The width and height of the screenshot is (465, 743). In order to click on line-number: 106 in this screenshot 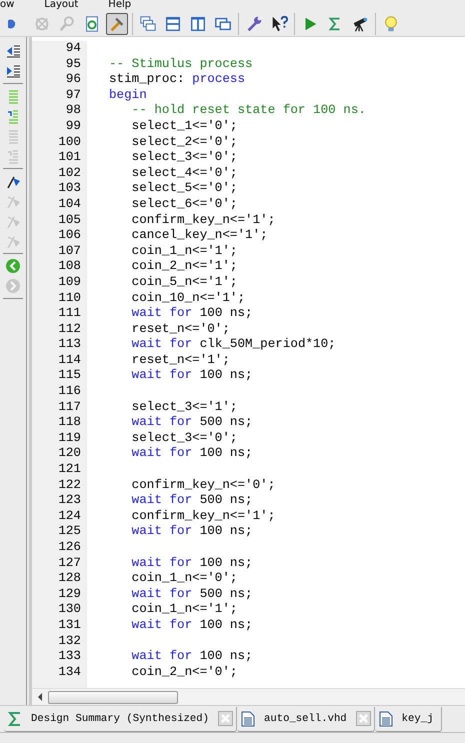, I will do `click(69, 236)`.